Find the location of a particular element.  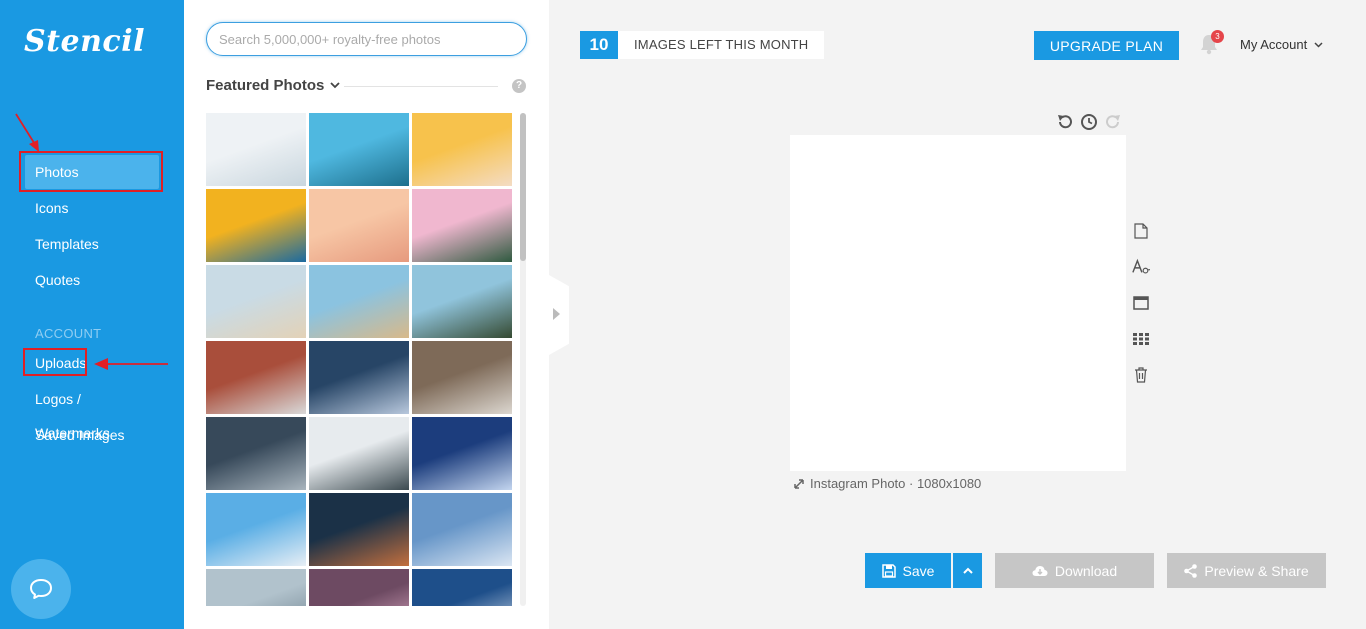

upgrade-plan-button: UPGRADE PLAN is located at coordinates (1106, 45).